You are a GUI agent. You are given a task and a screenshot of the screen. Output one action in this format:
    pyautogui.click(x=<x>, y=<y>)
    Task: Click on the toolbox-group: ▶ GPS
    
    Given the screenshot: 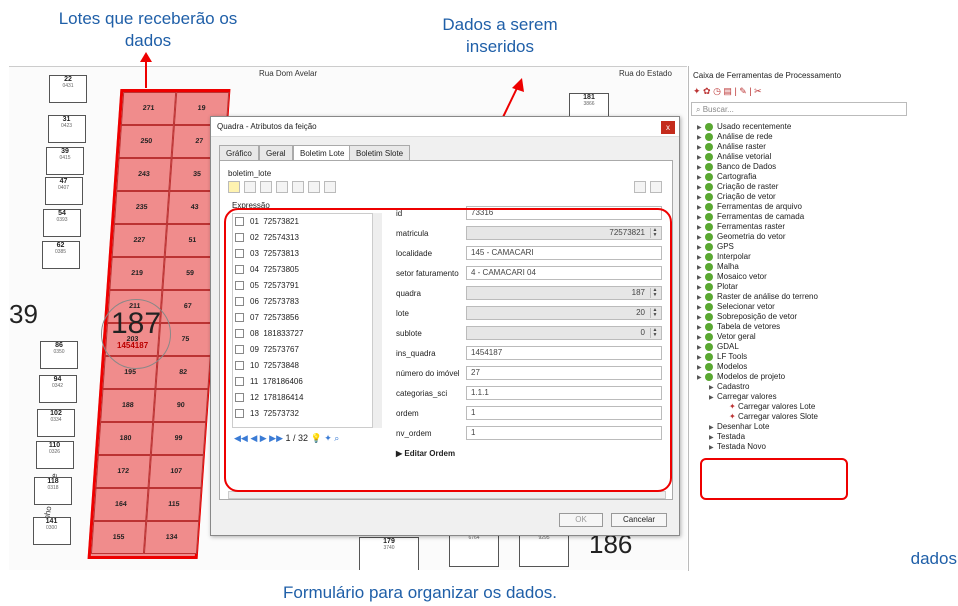 What is the action you would take?
    pyautogui.click(x=715, y=246)
    